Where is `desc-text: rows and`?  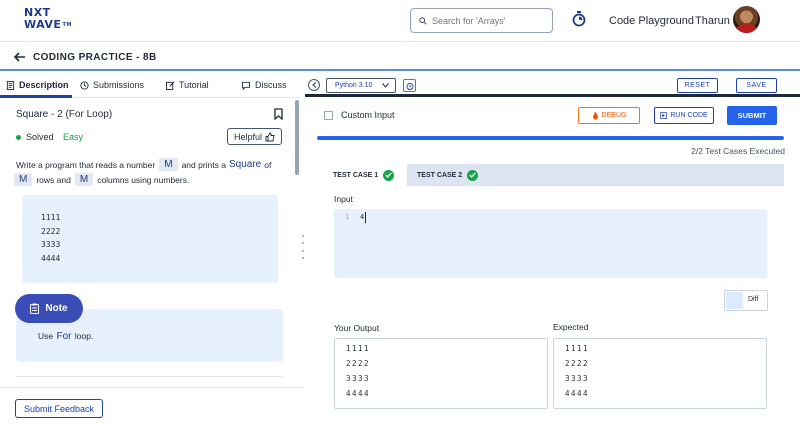
desc-text: rows and is located at coordinates (53, 179).